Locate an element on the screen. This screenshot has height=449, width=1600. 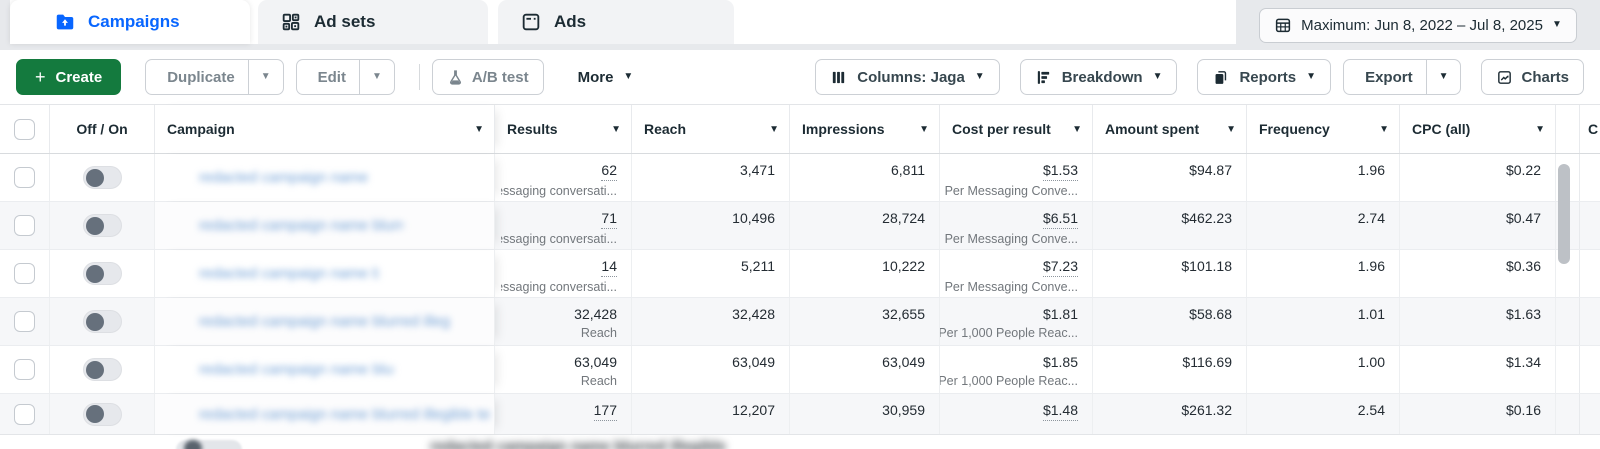
results-value: 177 is located at coordinates (605, 411).